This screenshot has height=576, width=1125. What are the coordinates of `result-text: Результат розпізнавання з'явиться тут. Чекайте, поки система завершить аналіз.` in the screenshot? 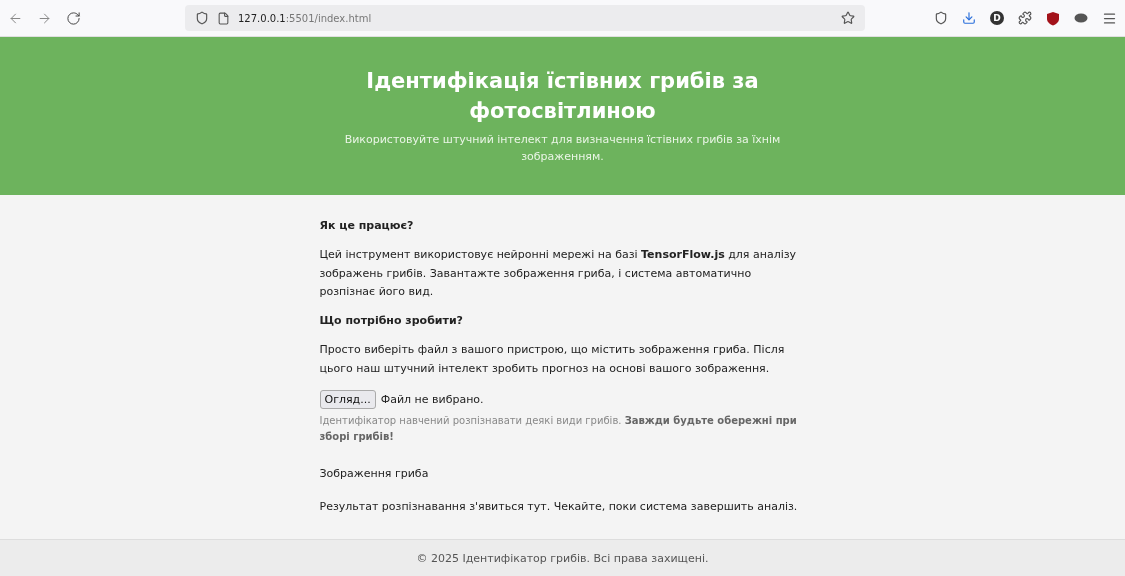 It's located at (559, 507).